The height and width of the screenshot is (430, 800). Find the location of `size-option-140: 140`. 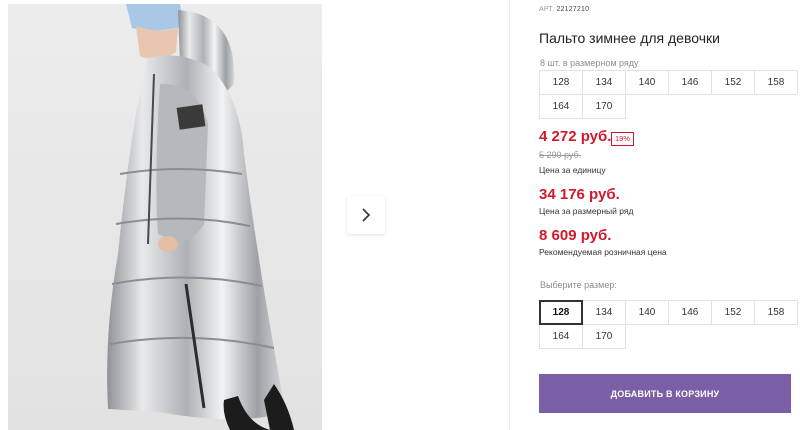

size-option-140: 140 is located at coordinates (647, 312).